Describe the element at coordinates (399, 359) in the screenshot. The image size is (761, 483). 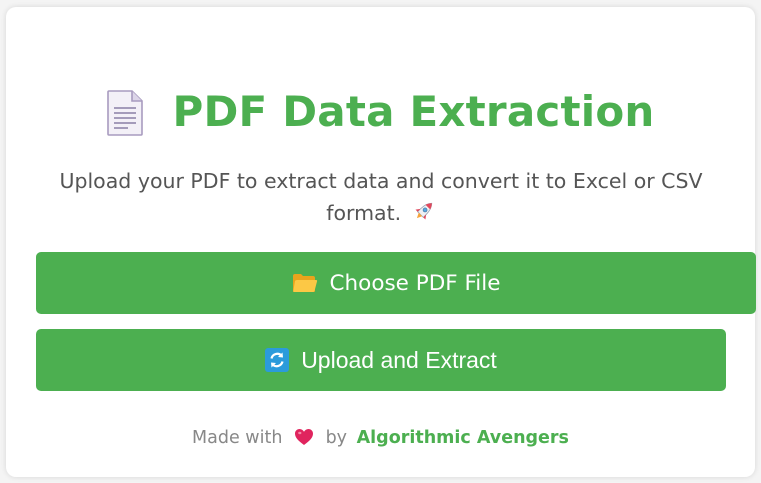
I see `upload-extract-label: Upload and Extract` at that location.